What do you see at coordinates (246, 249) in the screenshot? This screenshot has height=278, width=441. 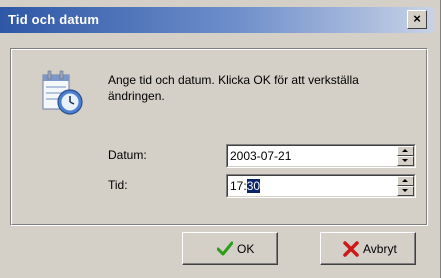 I see `ok-button-label: OK` at bounding box center [246, 249].